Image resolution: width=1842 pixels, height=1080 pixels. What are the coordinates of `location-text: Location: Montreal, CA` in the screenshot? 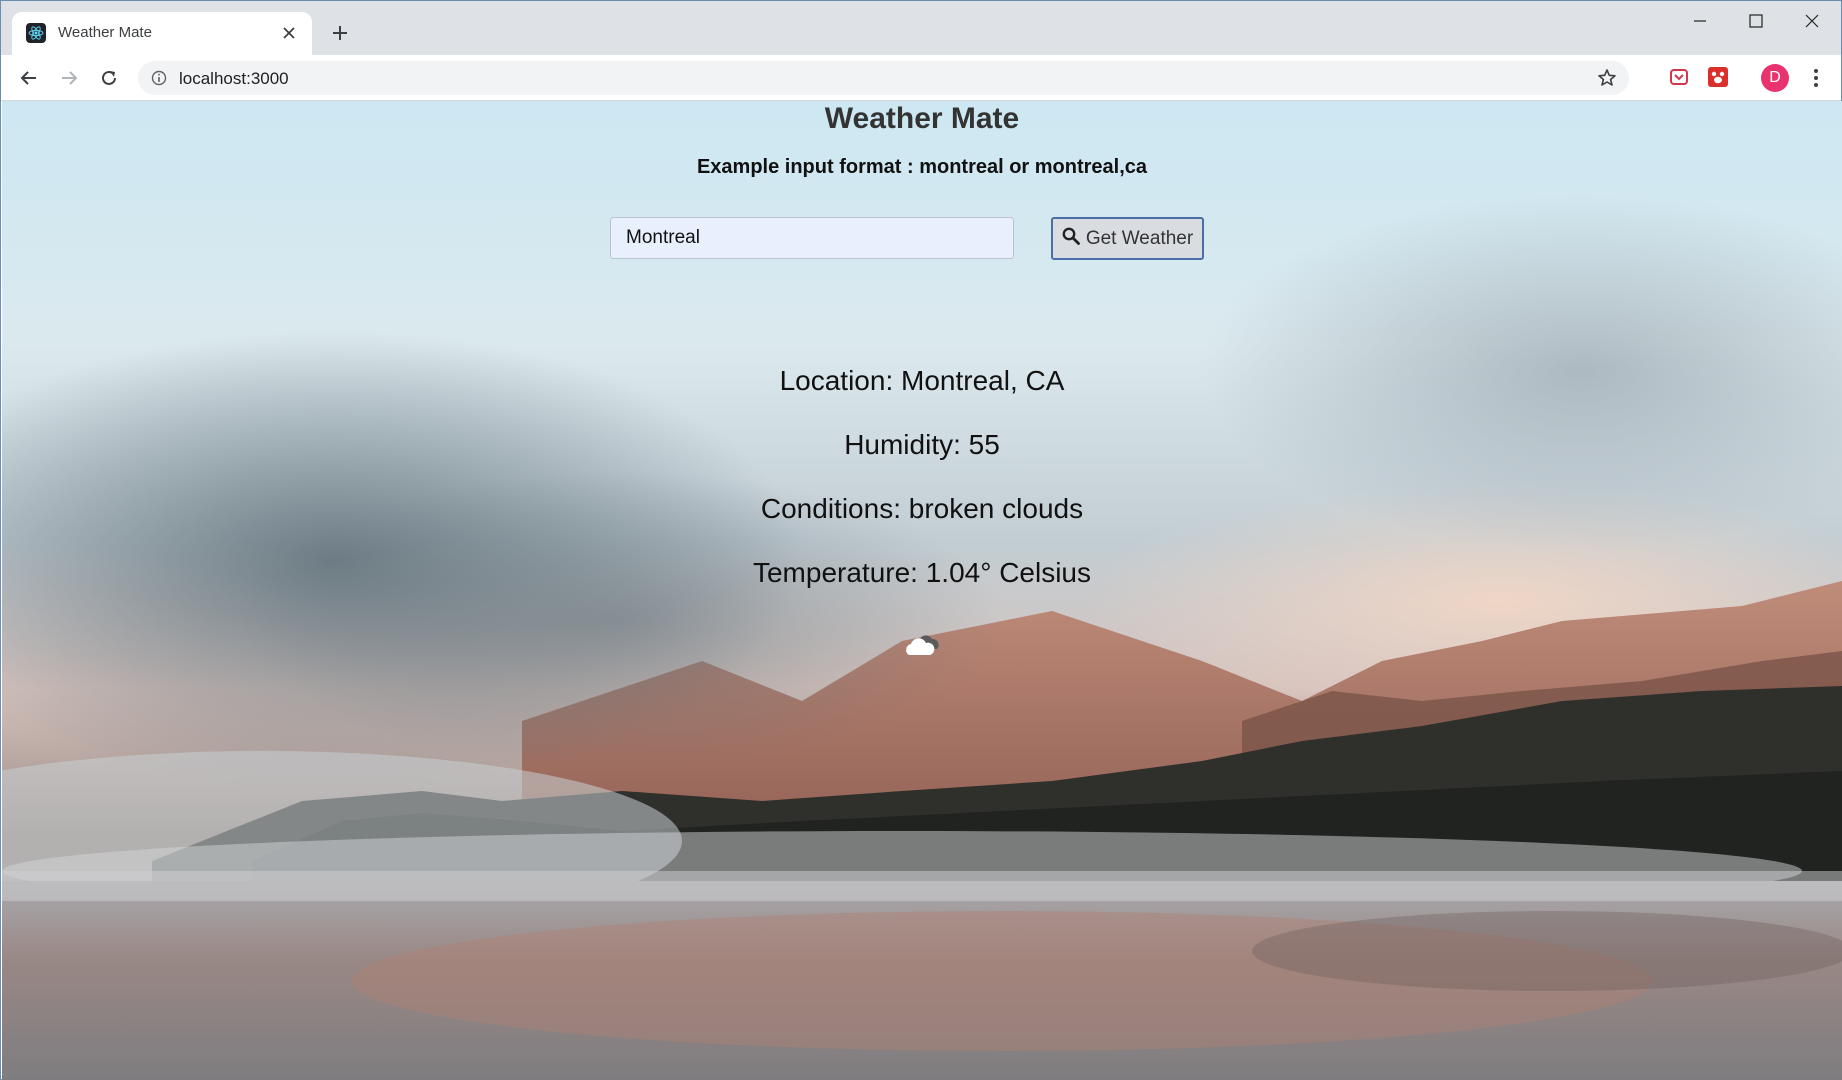 It's located at (922, 380).